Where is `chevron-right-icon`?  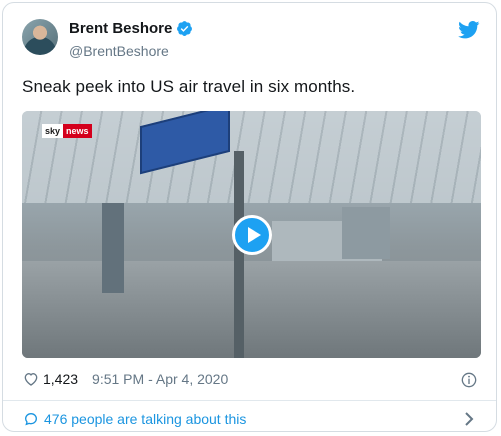
chevron-right-icon is located at coordinates (469, 419).